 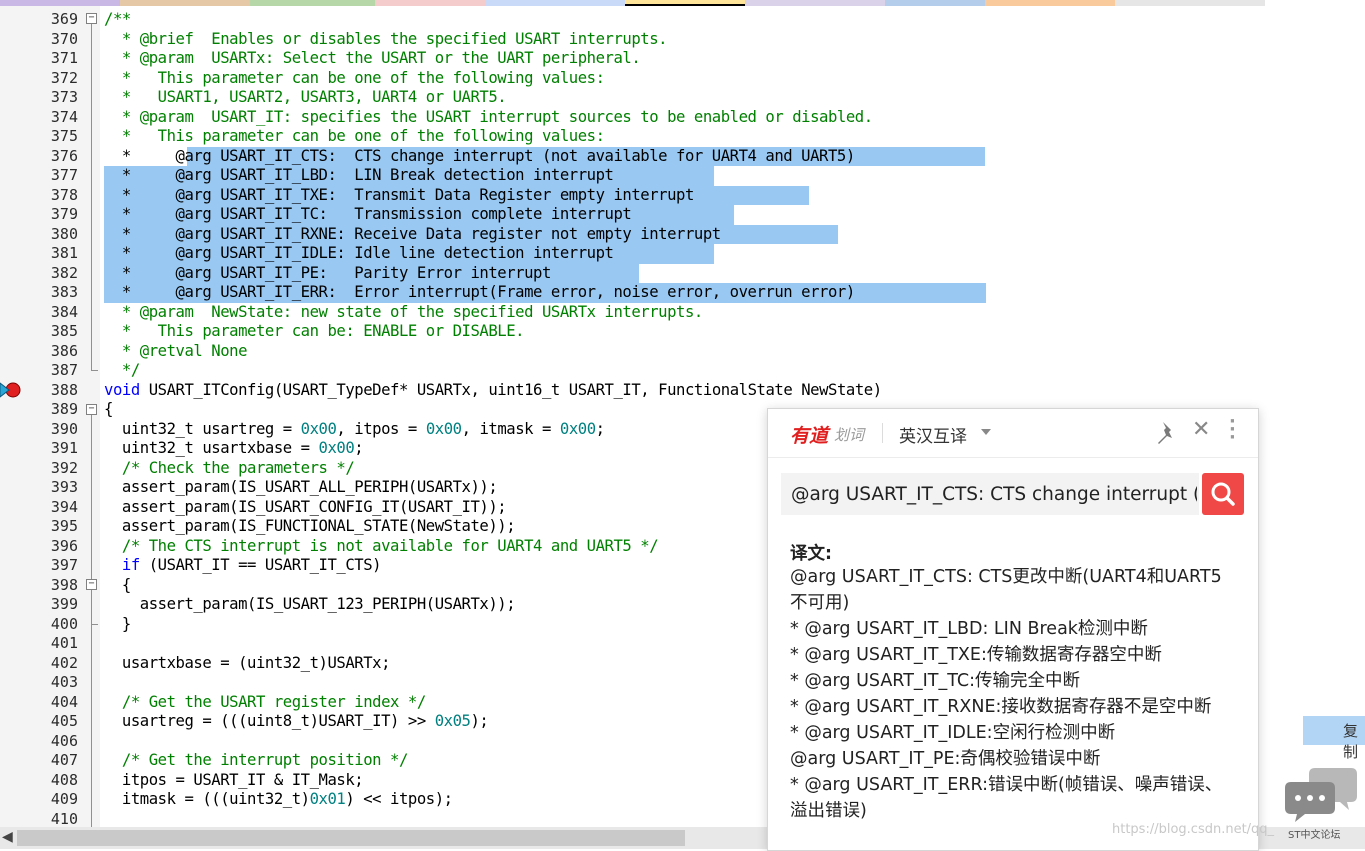 I want to click on code-line: }, so click(x=117, y=625).